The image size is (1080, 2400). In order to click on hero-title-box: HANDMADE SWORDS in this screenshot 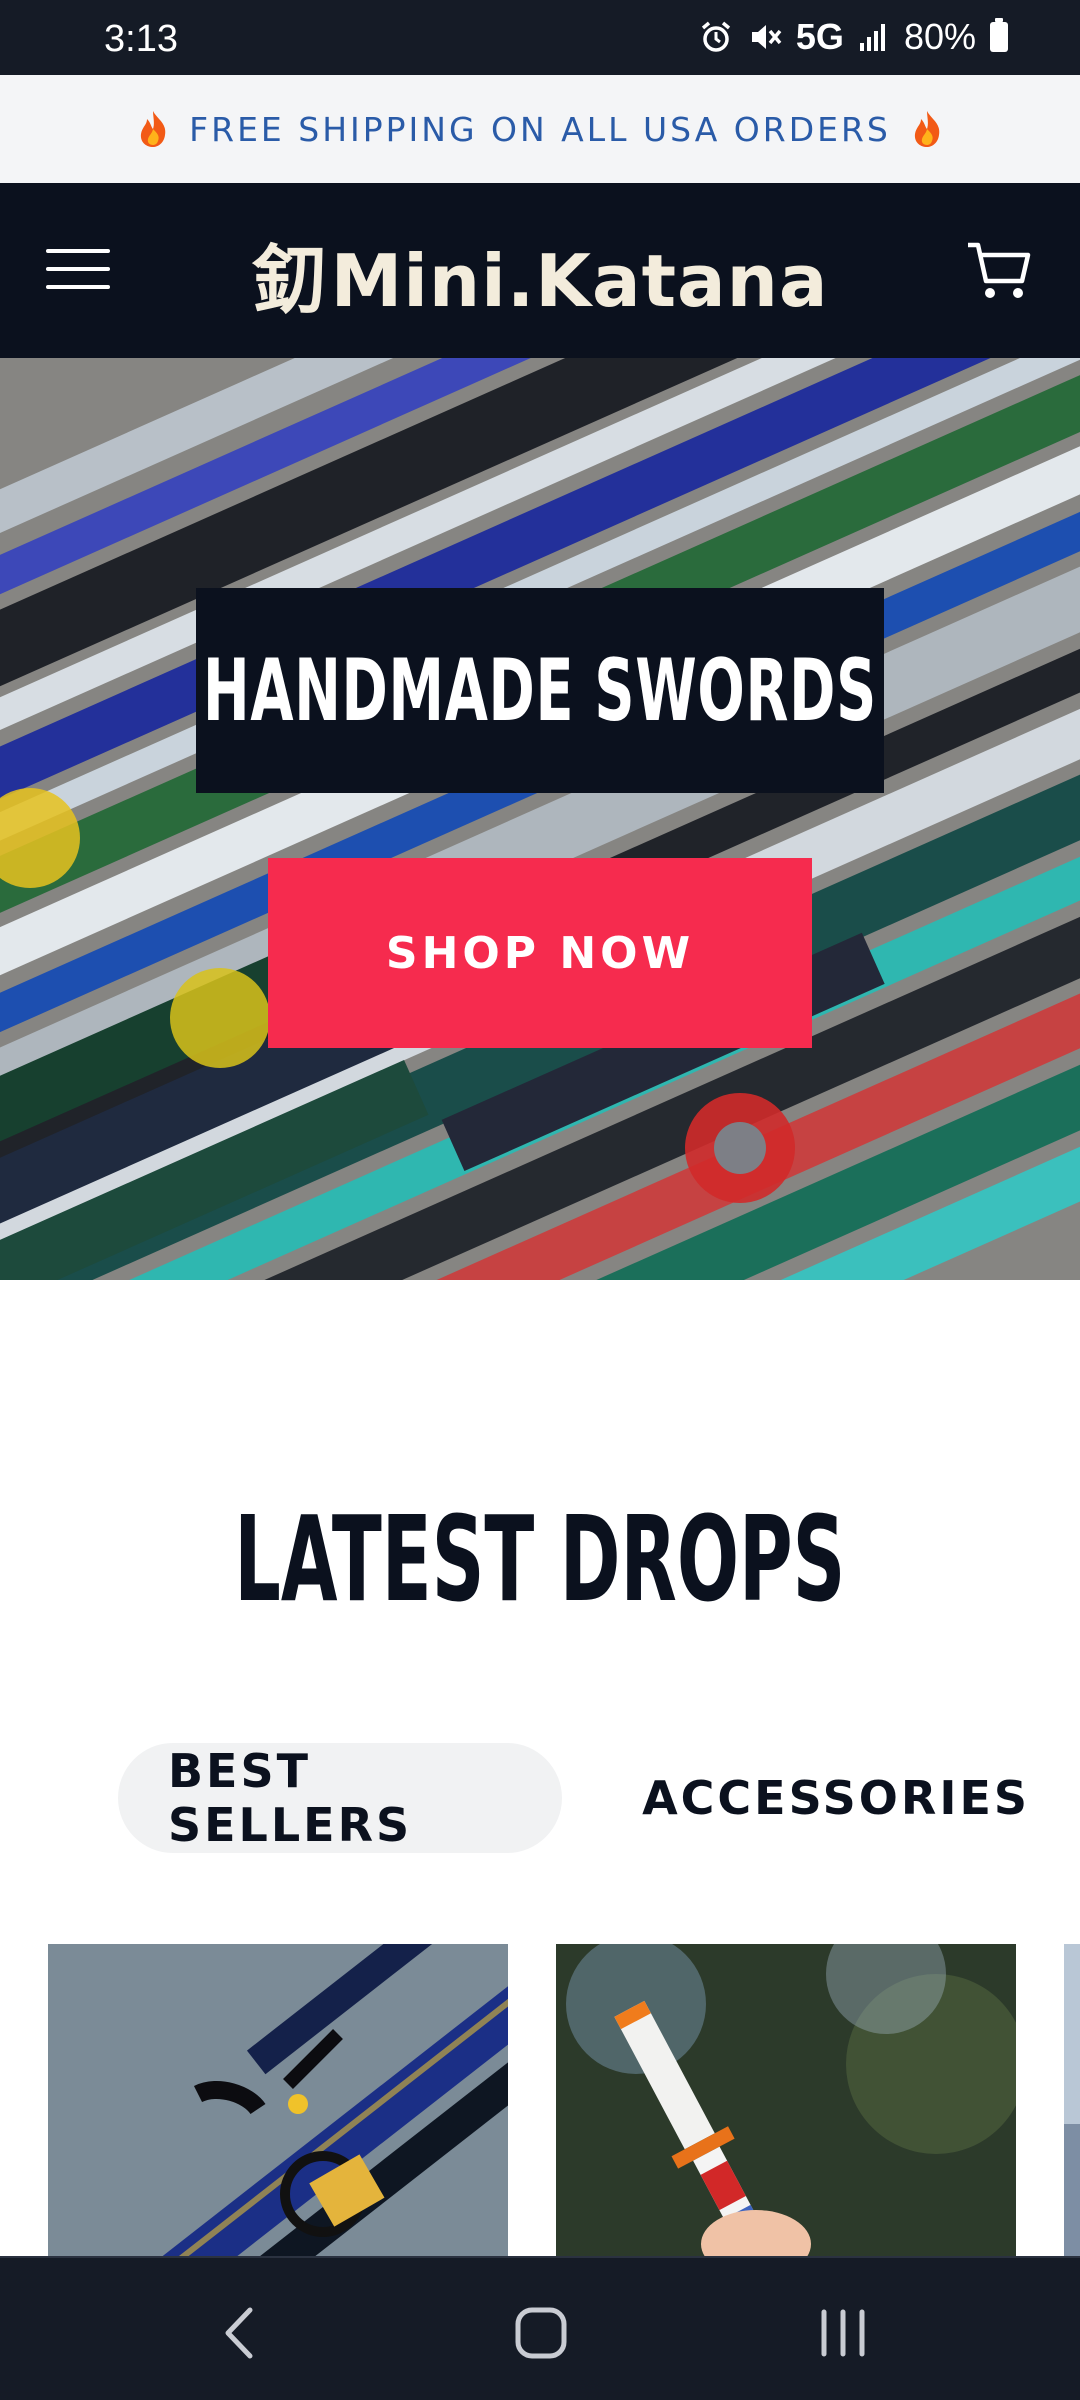, I will do `click(540, 690)`.